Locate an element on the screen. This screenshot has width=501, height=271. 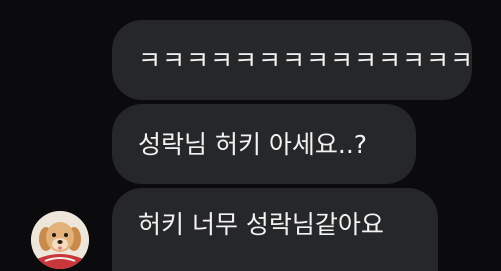
puppy-avatar-icon is located at coordinates (60, 240).